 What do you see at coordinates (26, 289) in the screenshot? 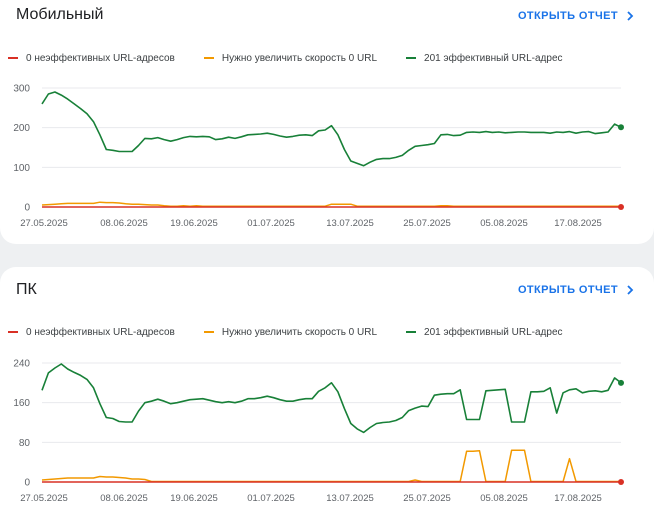
I see `card-title-desktop: ПК` at bounding box center [26, 289].